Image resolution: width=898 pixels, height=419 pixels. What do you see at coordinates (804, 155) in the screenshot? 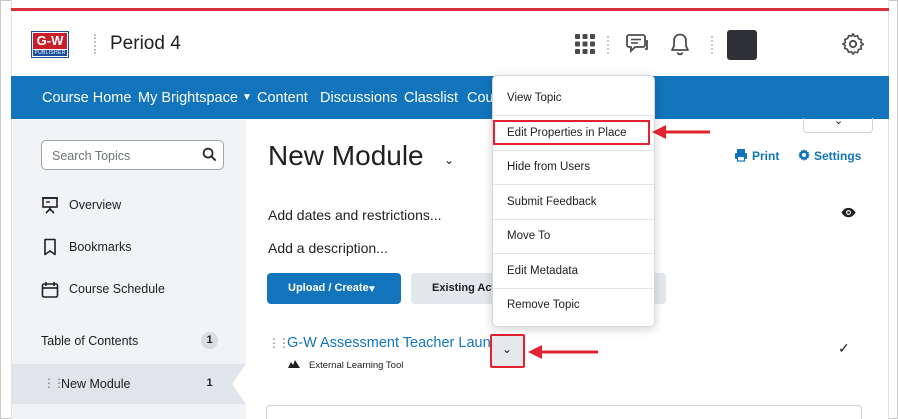
I see `settings-gear-icon` at bounding box center [804, 155].